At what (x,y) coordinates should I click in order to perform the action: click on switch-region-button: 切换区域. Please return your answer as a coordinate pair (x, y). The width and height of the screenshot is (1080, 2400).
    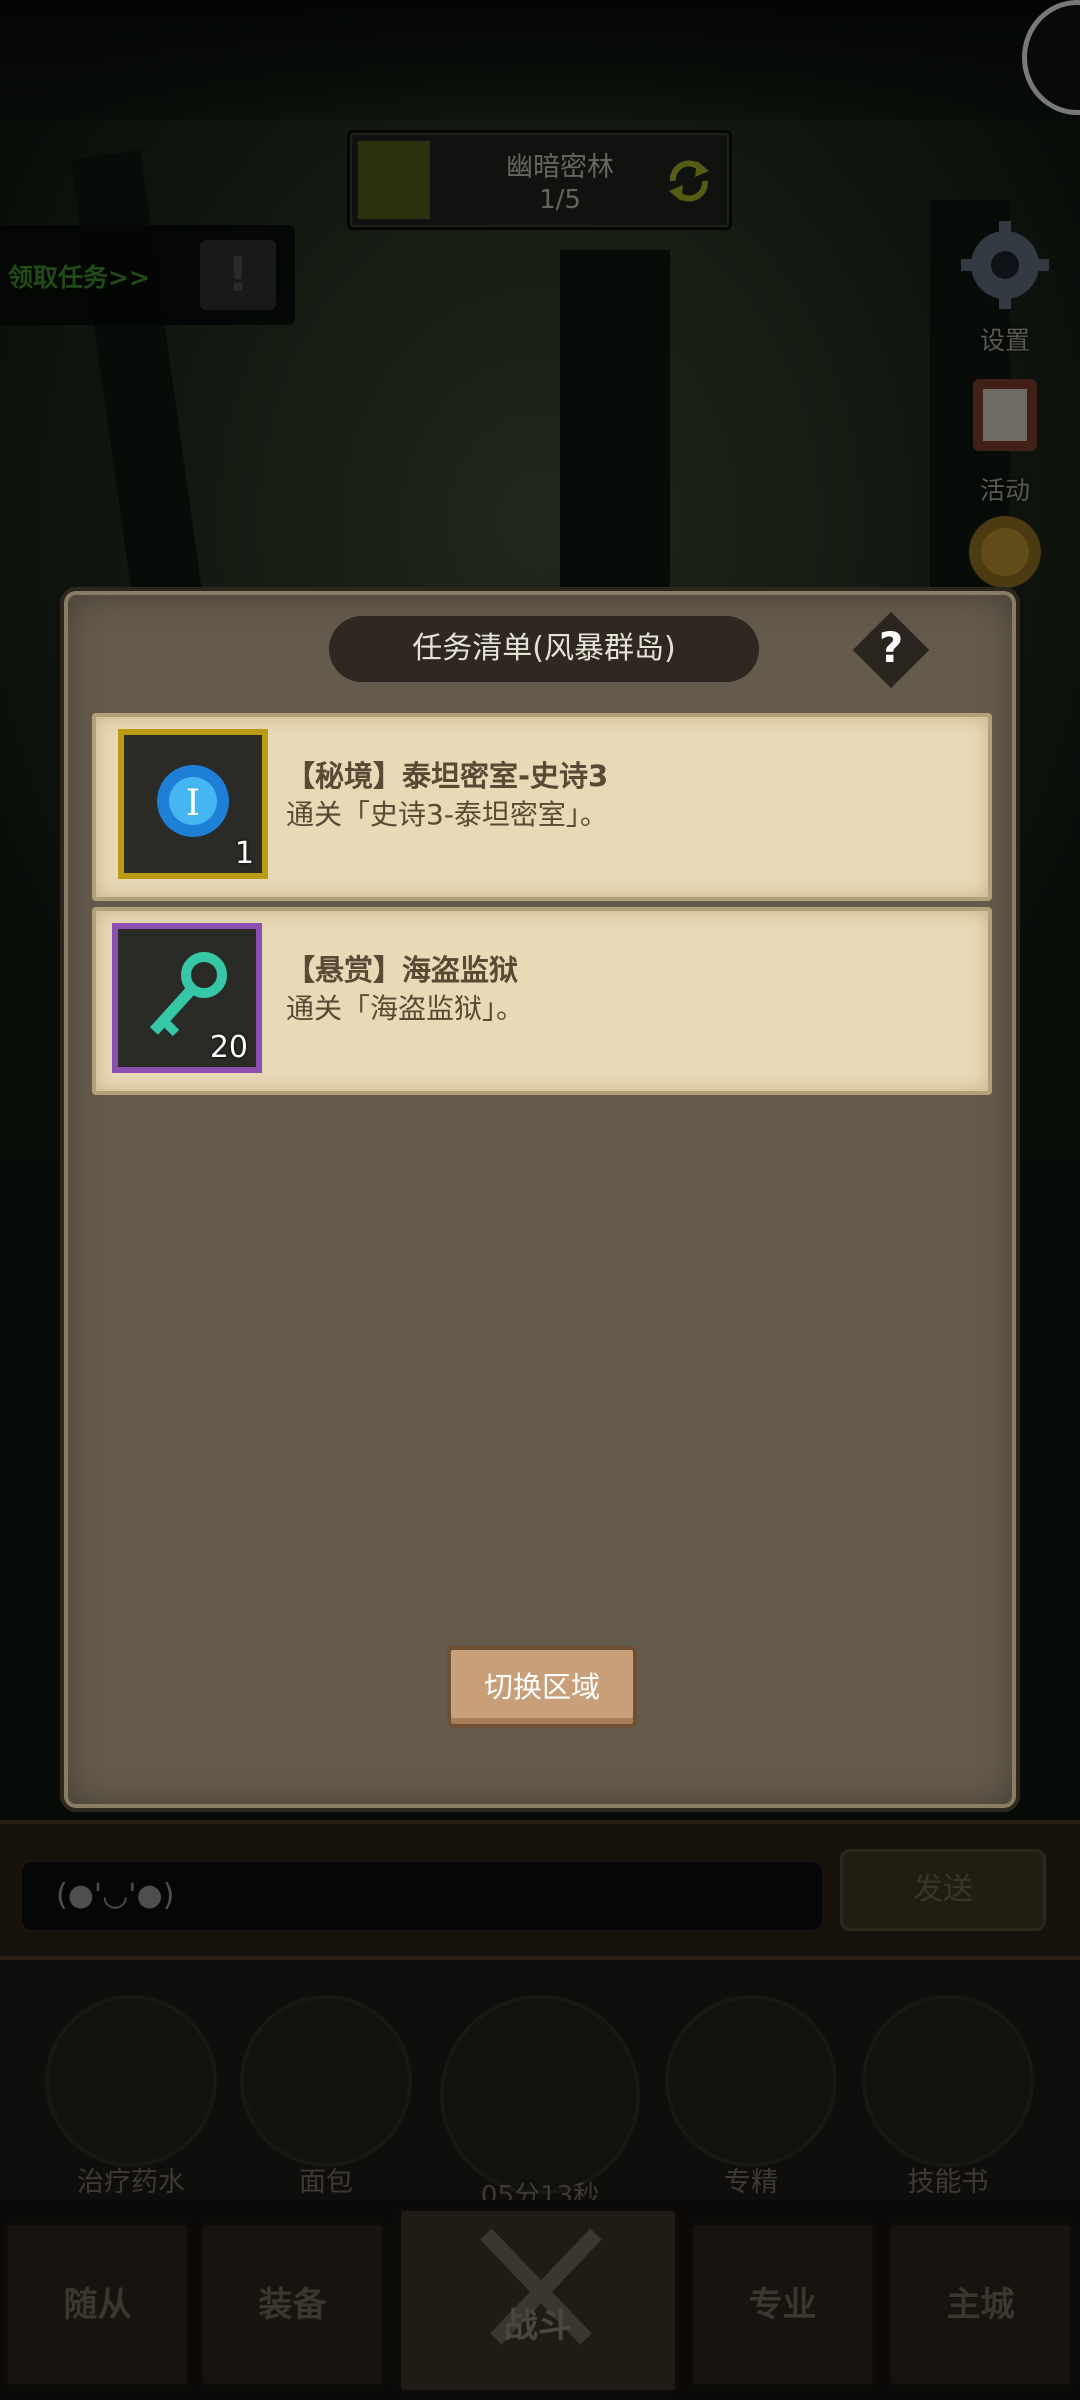
    Looking at the image, I should click on (542, 1687).